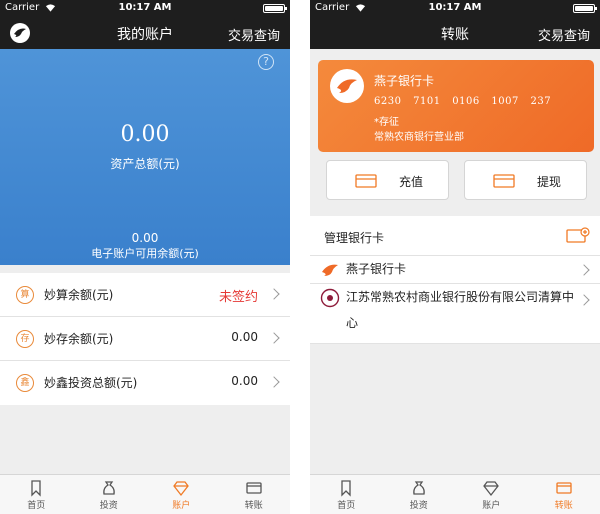 This screenshot has width=600, height=514. Describe the element at coordinates (91, 383) in the screenshot. I see `account-name: 妙鑫投资总额(元)` at that location.